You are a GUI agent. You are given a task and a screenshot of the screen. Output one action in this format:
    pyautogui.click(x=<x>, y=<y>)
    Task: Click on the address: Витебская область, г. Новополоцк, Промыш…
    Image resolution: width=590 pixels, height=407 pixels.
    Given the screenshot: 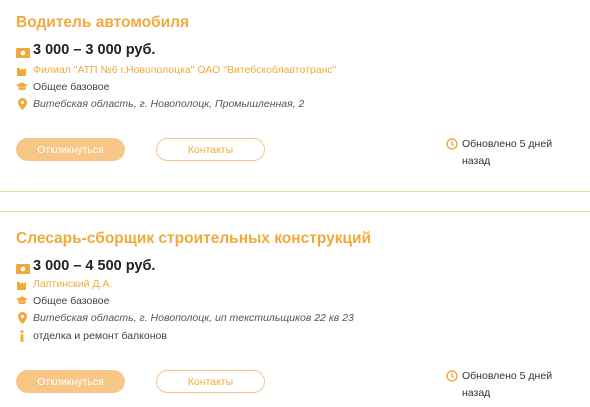 What is the action you would take?
    pyautogui.click(x=169, y=104)
    